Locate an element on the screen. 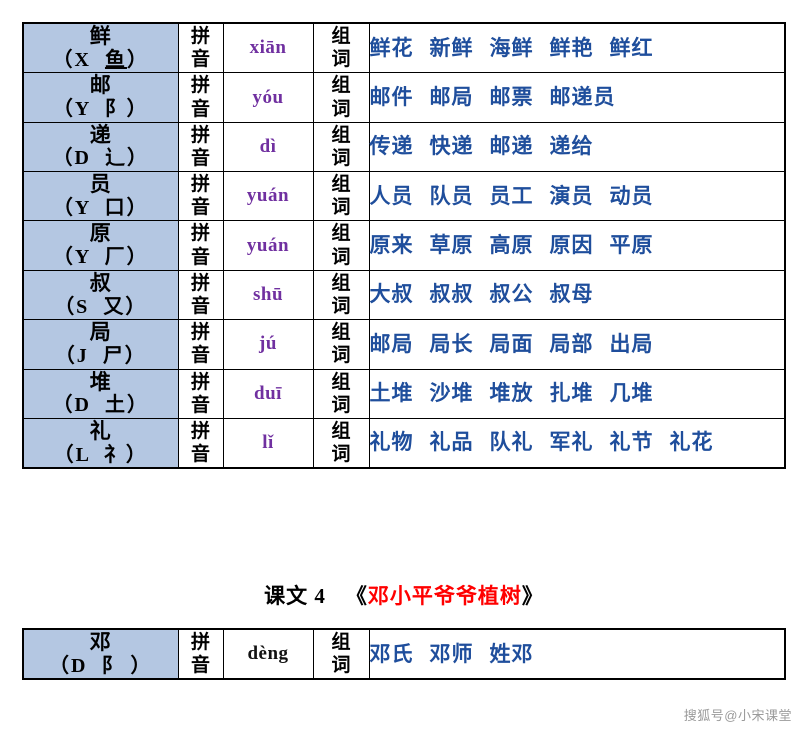  character-cell: 邓 （D 阝 ） is located at coordinates (100, 654).